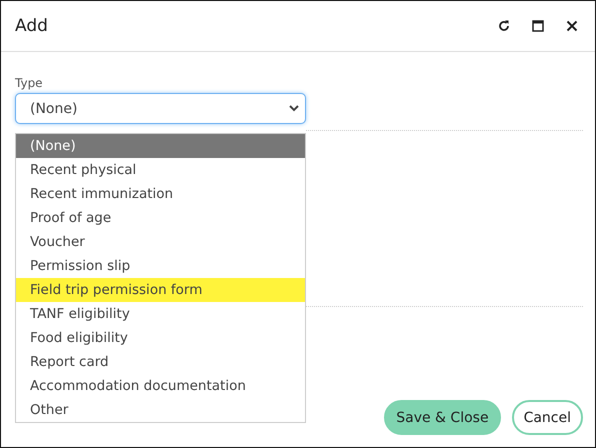 The height and width of the screenshot is (448, 596). What do you see at coordinates (160, 290) in the screenshot?
I see `dropdown-option: Field trip permission form` at bounding box center [160, 290].